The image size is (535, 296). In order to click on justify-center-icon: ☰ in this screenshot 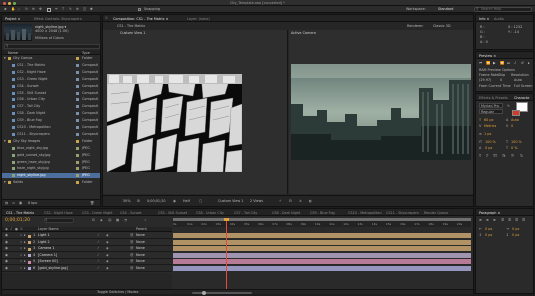, I will do `click(509, 220)`.